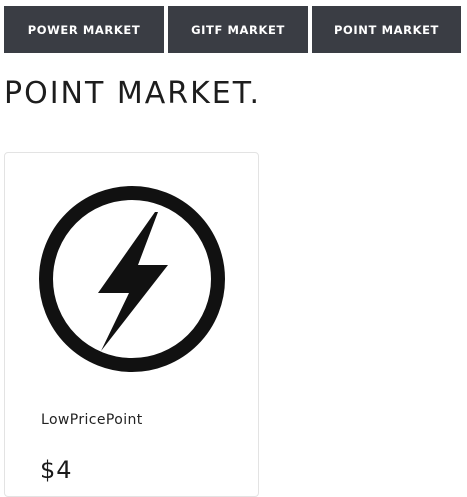 The height and width of the screenshot is (497, 467). Describe the element at coordinates (238, 29) in the screenshot. I see `gitf-market-button: GITF MARKET` at that location.